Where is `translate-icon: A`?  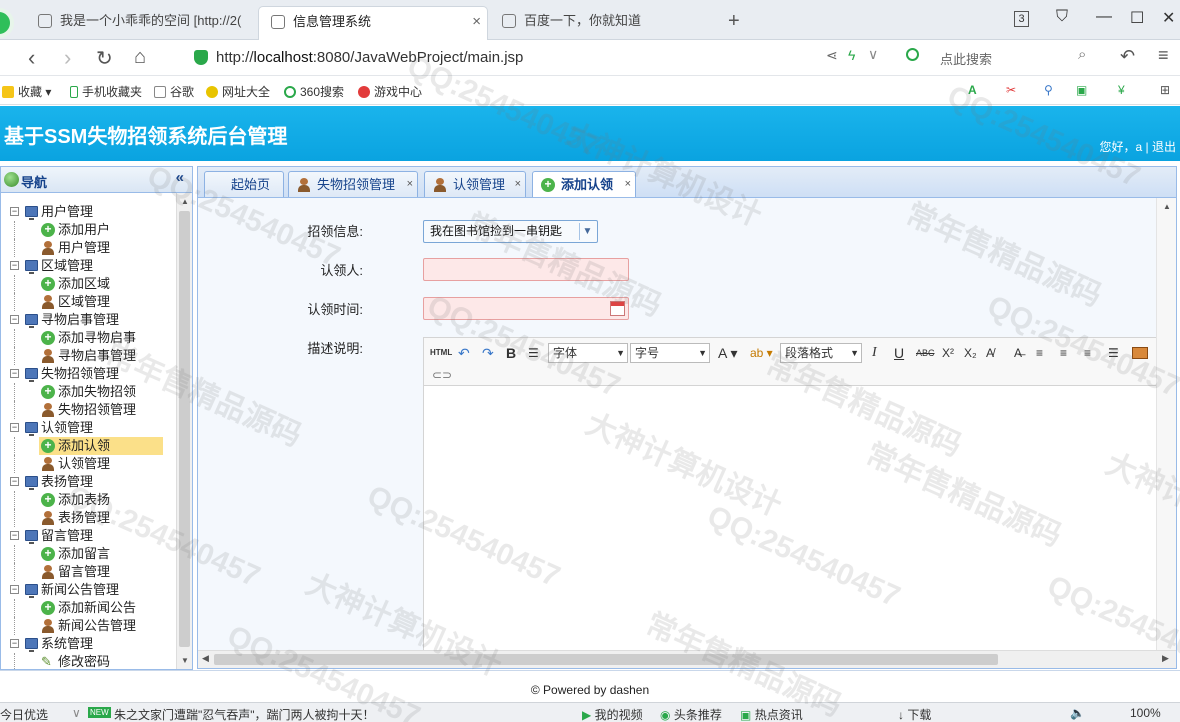
translate-icon: A is located at coordinates (972, 90).